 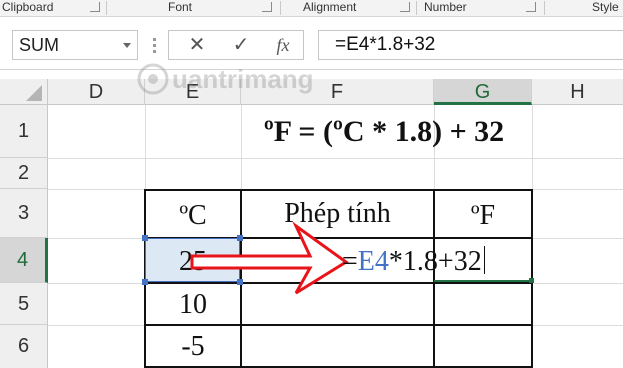 I want to click on font-launcher-icon, so click(x=267, y=7).